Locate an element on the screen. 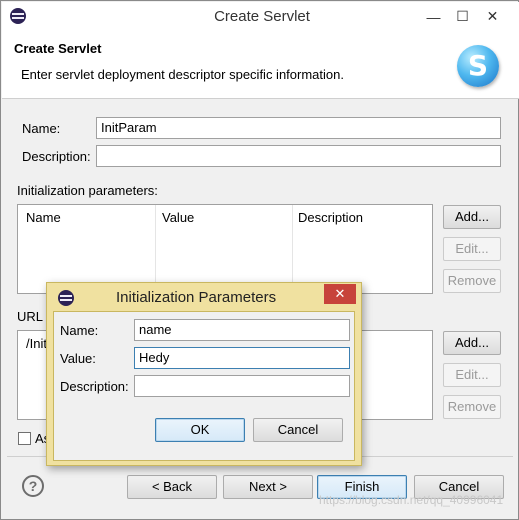 This screenshot has width=519, height=520. maximize-button: ☐ is located at coordinates (462, 16).